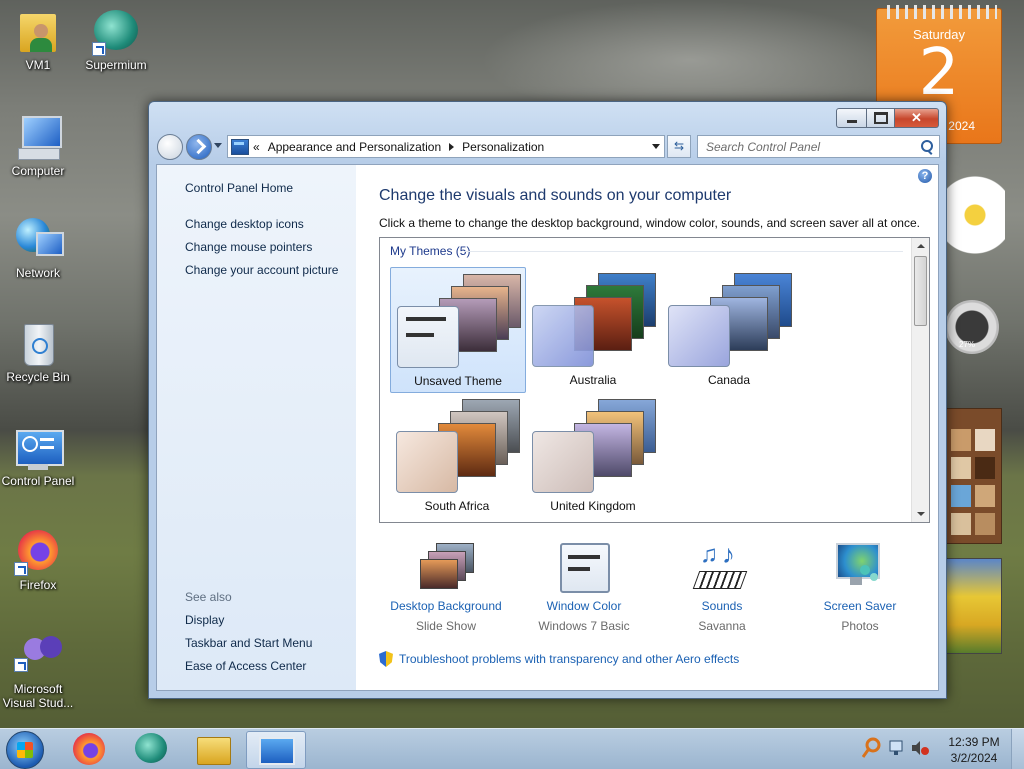 This screenshot has width=1024, height=769. Describe the element at coordinates (683, 251) in the screenshot. I see `group-divider` at that location.